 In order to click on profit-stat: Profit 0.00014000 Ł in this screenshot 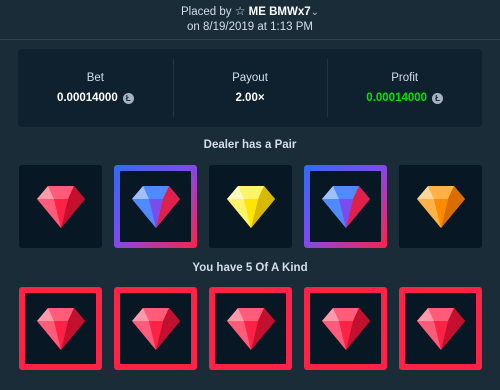, I will do `click(404, 88)`.